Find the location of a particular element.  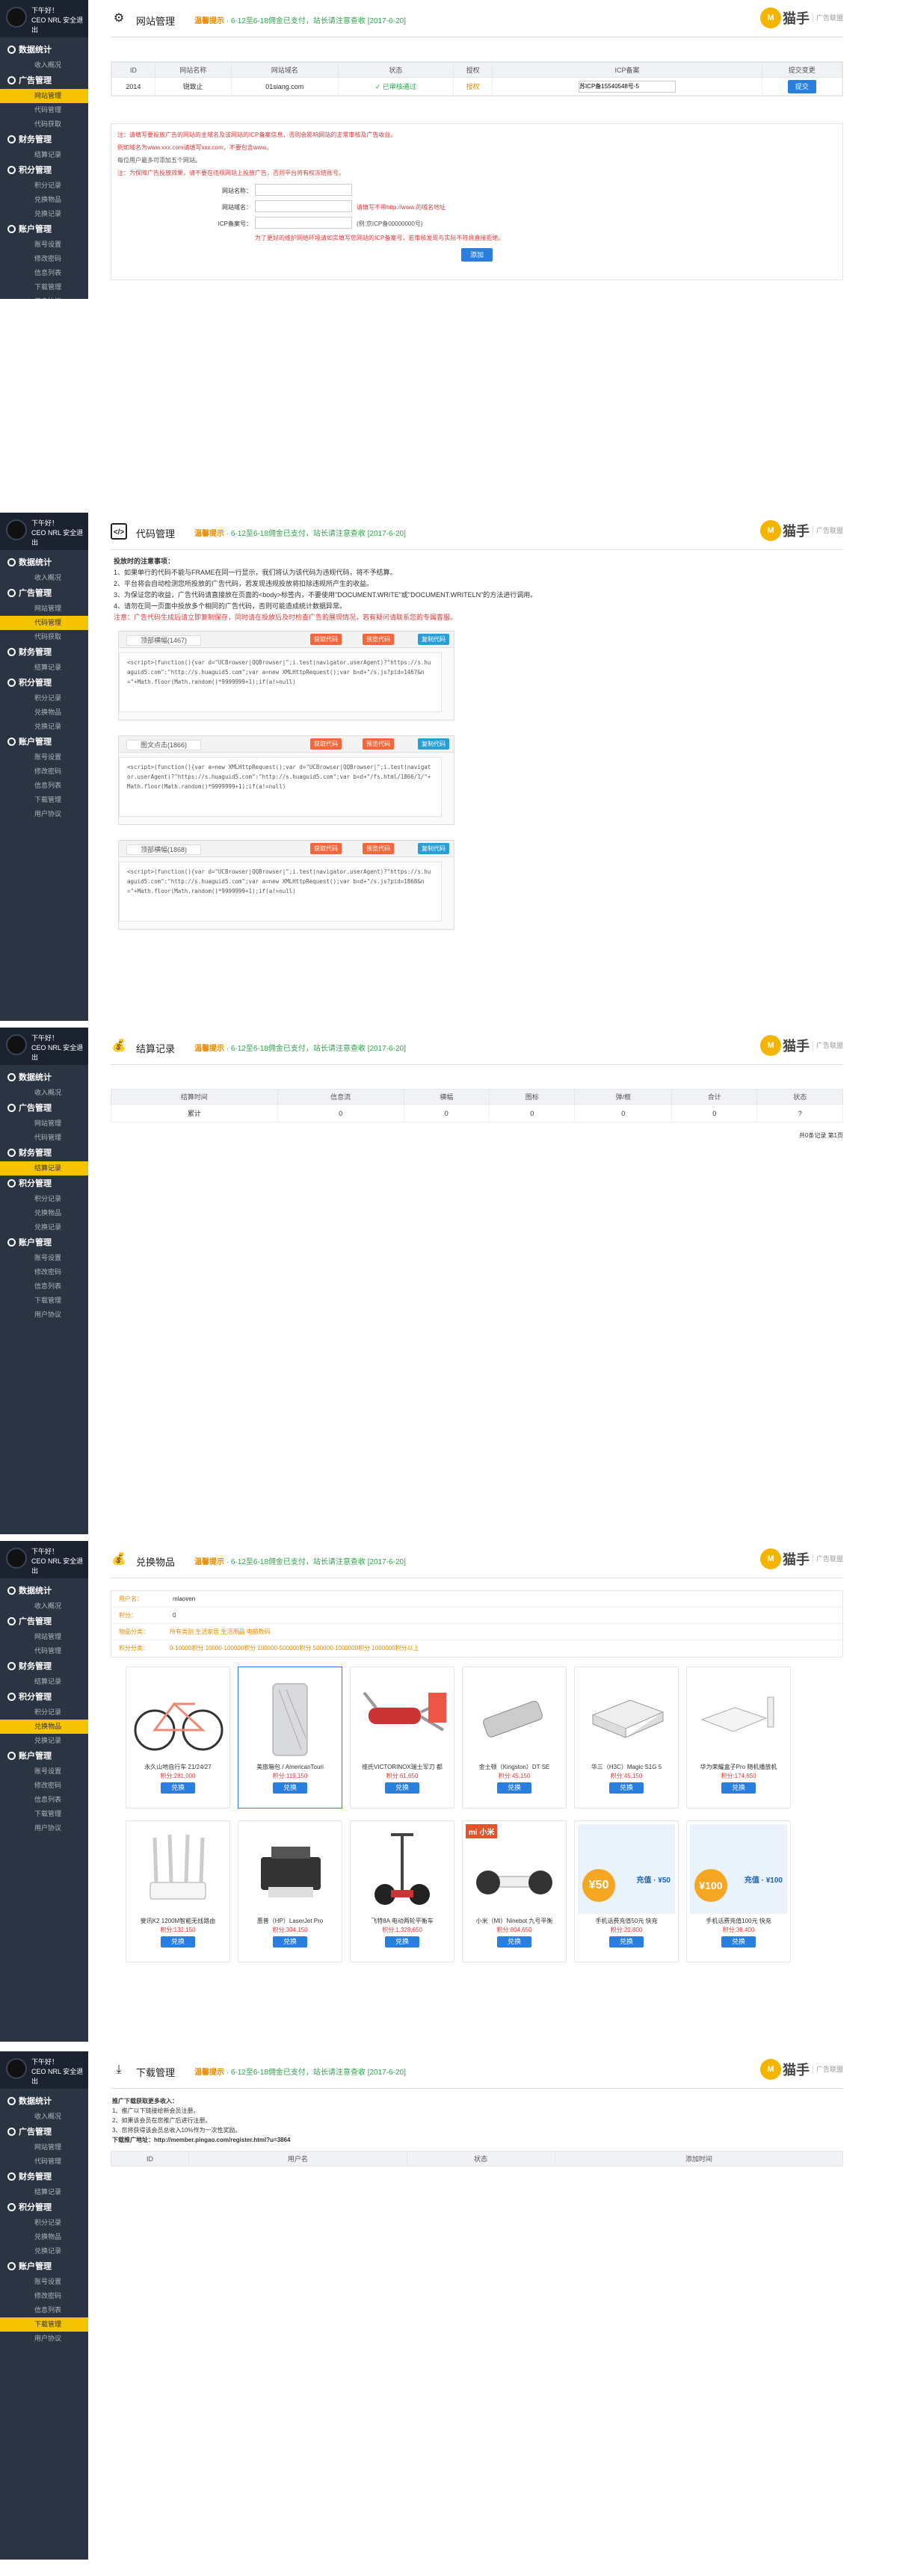

product-card: 美旅箱包 / AmericanTouri 积分:119,150 兑换 is located at coordinates (290, 1738).